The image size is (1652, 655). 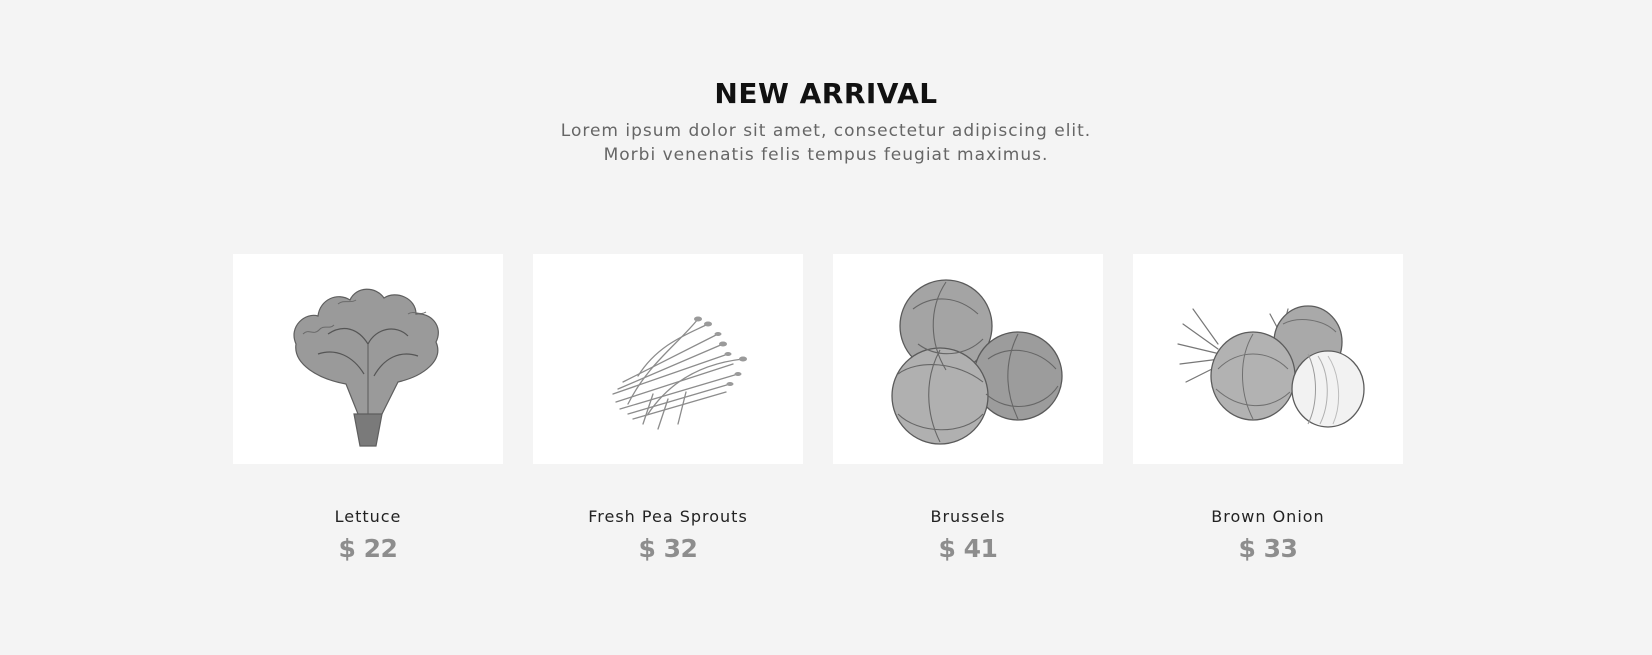 I want to click on product-card-brussels: Brussels $ 41, so click(x=968, y=409).